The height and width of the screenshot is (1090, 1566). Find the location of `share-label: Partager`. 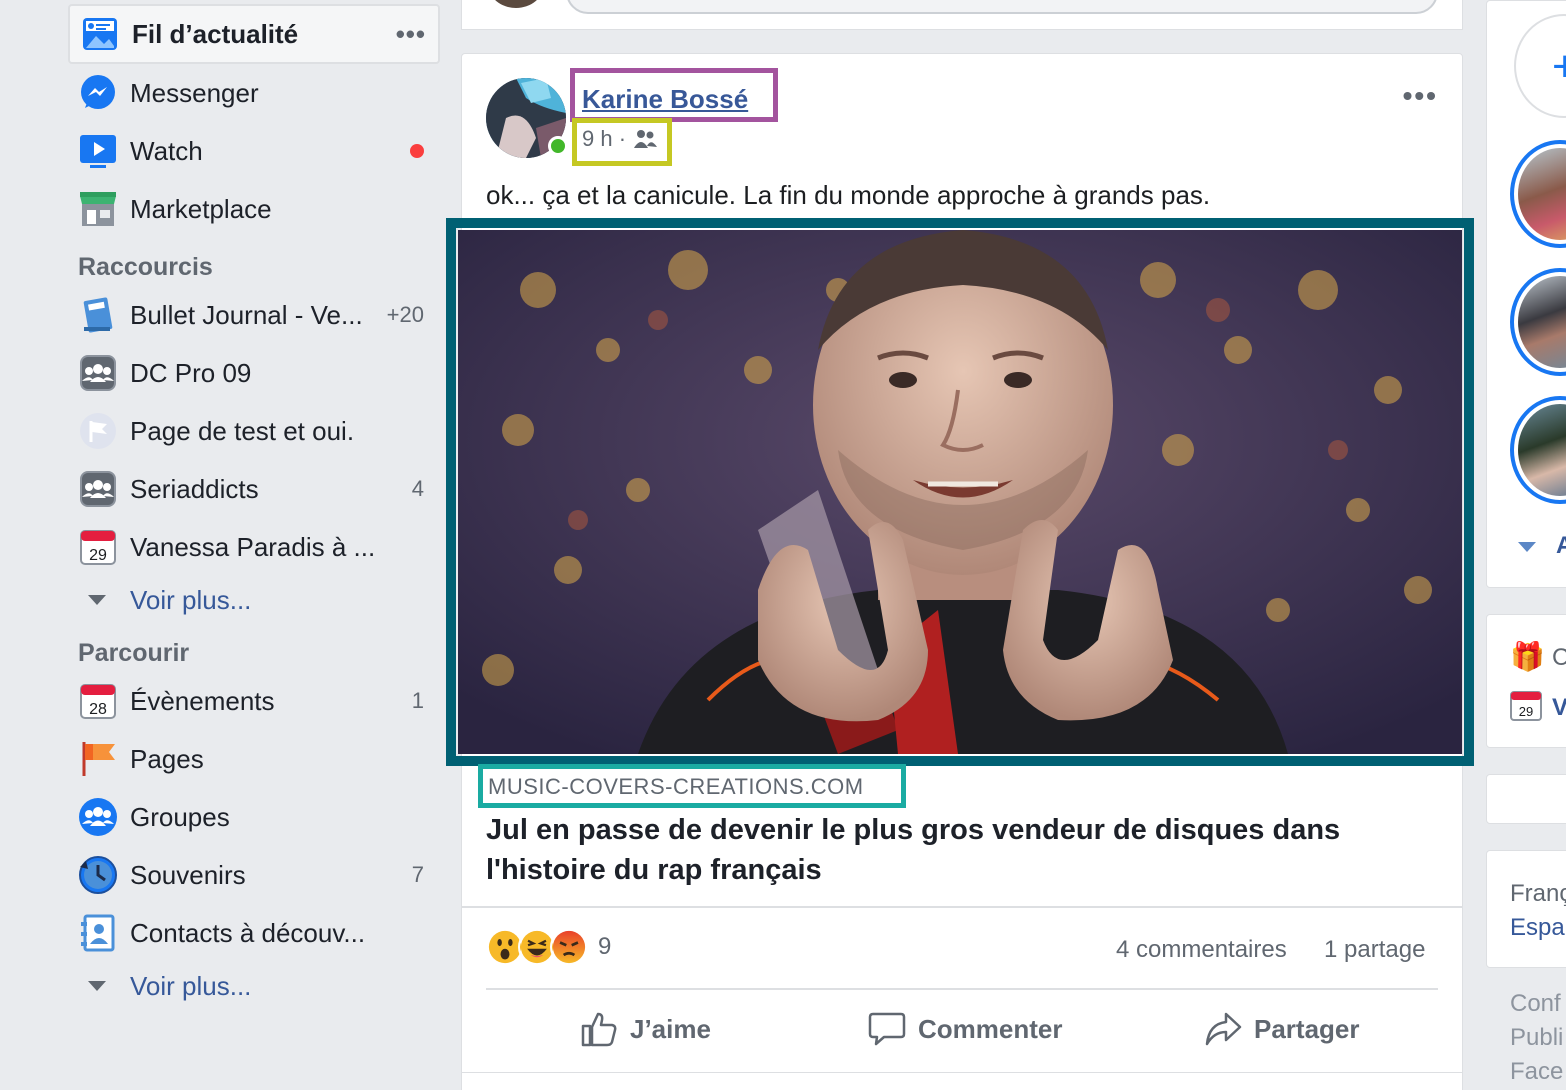

share-label: Partager is located at coordinates (1307, 1028).